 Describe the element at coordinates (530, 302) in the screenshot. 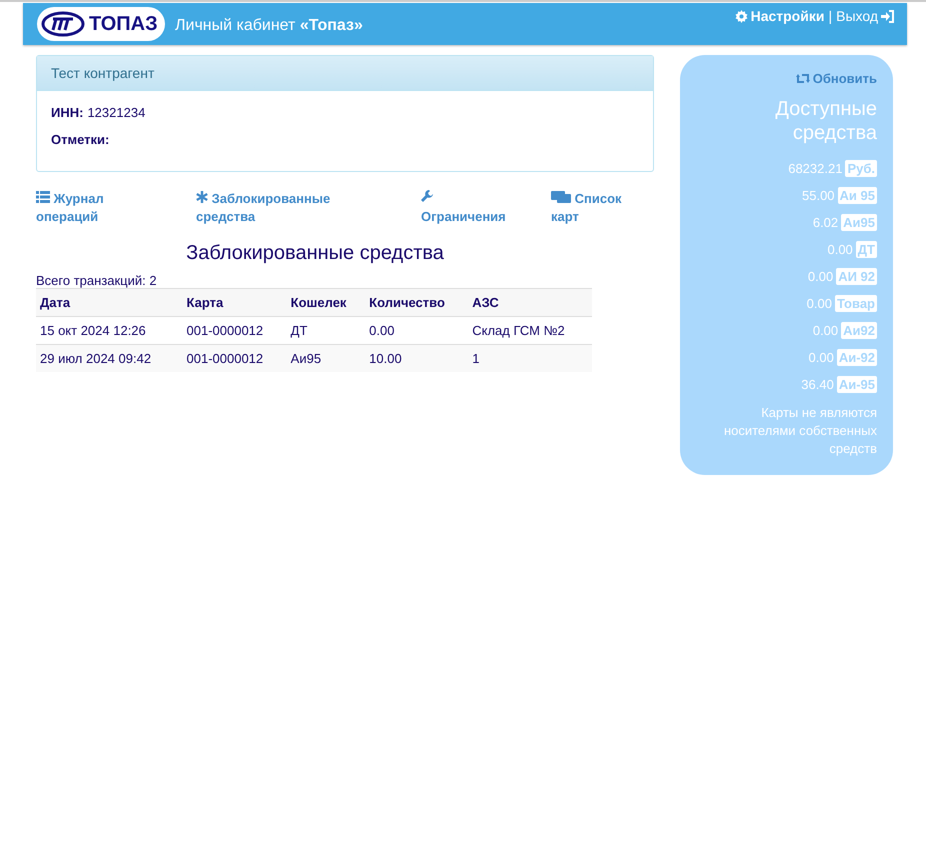

I see `column-header: АЗС` at that location.